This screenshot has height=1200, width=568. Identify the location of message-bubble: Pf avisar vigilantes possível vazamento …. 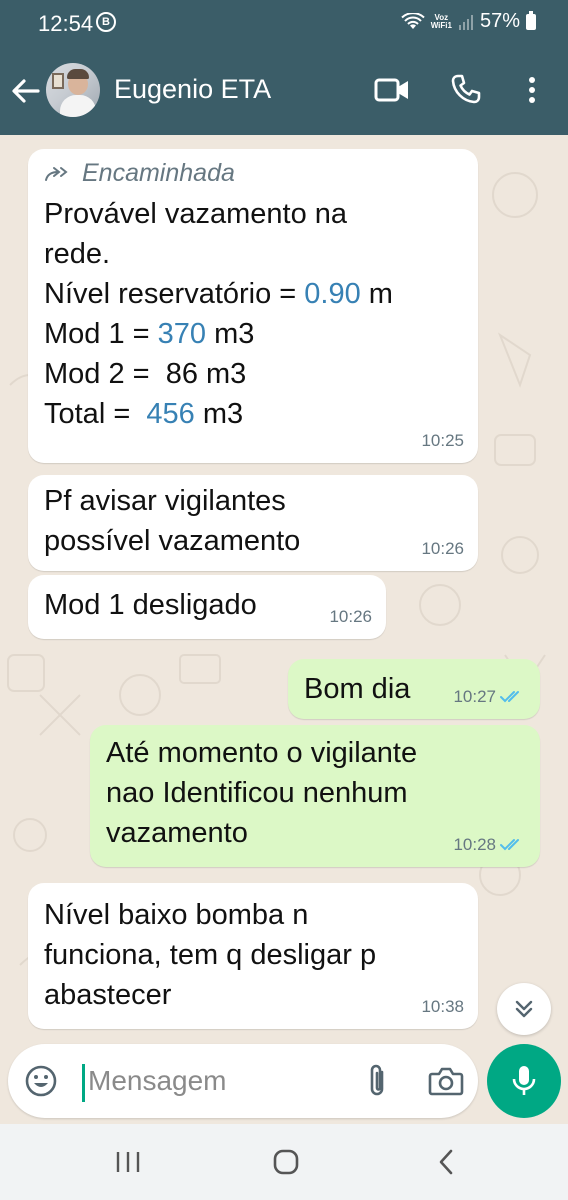
(253, 523).